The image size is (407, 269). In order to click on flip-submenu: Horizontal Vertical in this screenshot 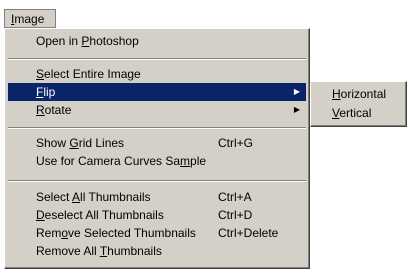, I will do `click(358, 104)`.